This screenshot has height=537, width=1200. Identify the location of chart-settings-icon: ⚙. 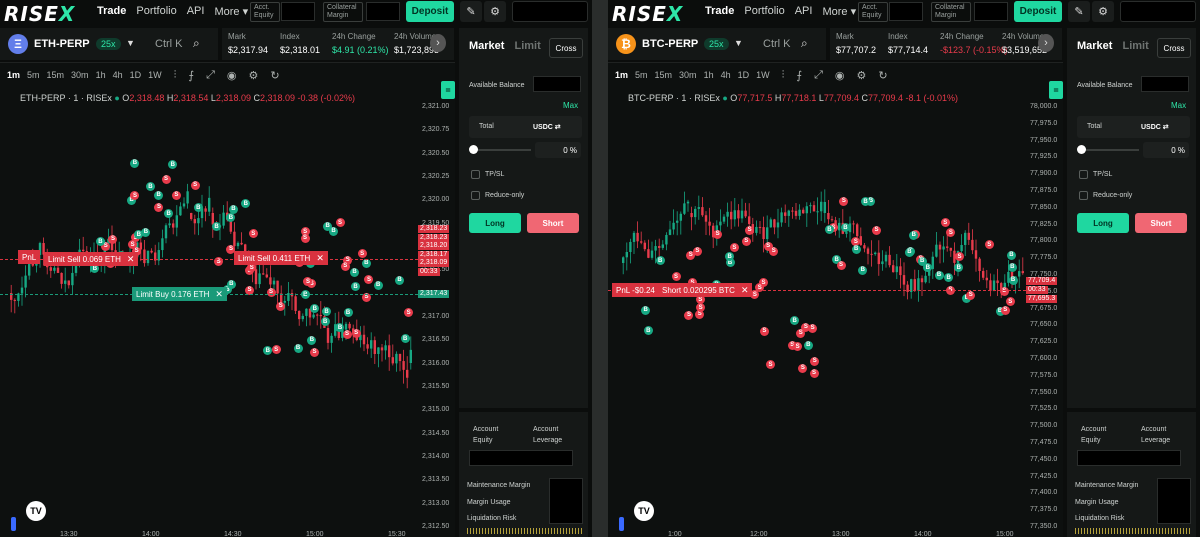
(862, 75).